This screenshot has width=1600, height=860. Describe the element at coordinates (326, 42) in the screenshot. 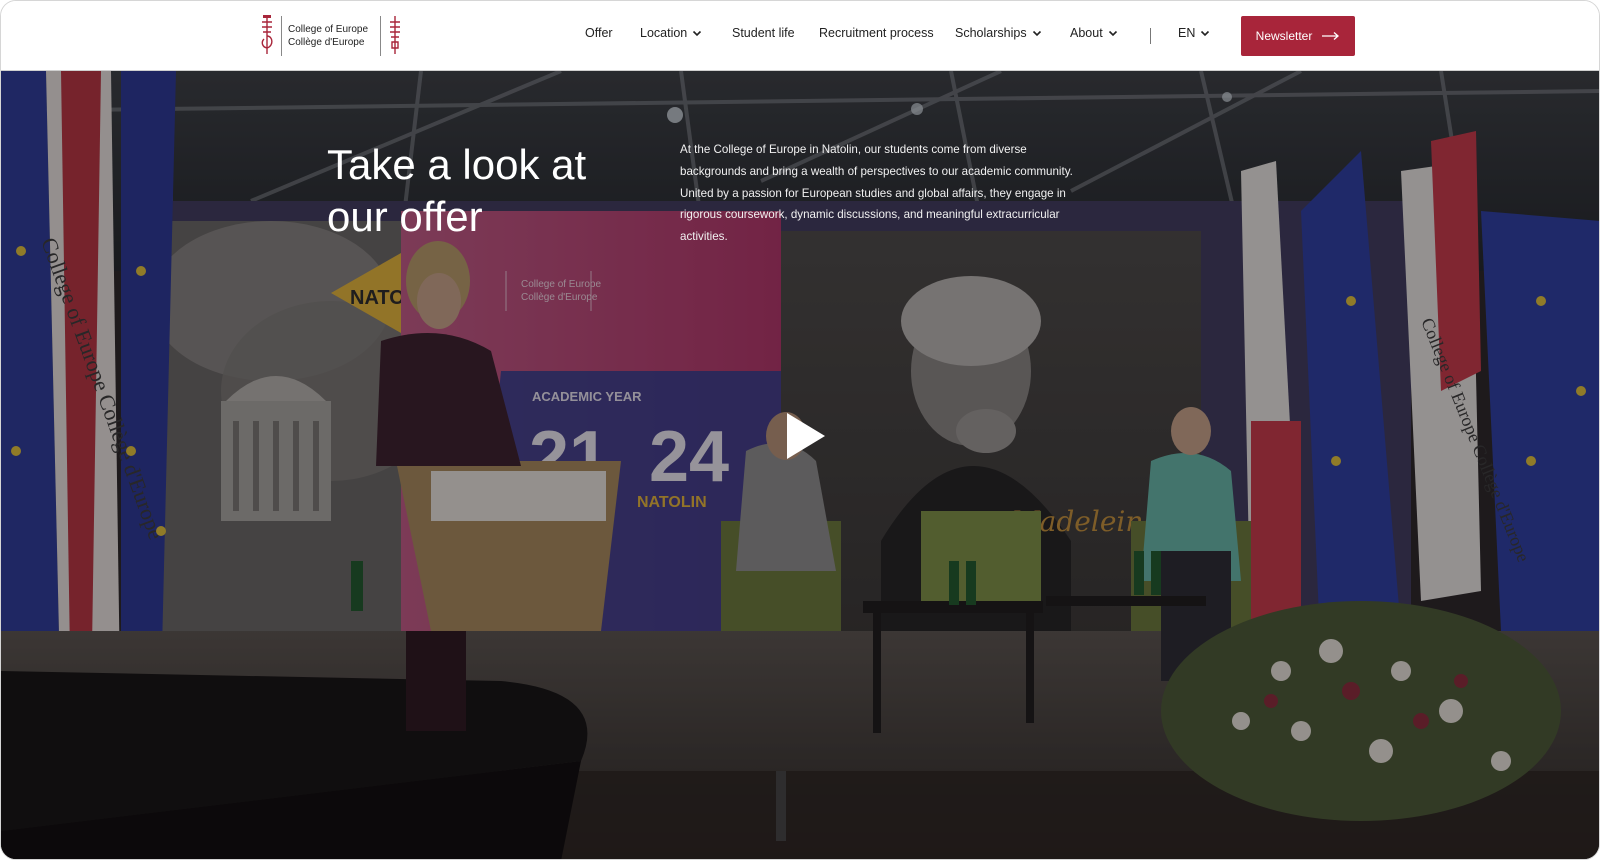

I see `logo-name-fr: Collège d'Europe` at that location.